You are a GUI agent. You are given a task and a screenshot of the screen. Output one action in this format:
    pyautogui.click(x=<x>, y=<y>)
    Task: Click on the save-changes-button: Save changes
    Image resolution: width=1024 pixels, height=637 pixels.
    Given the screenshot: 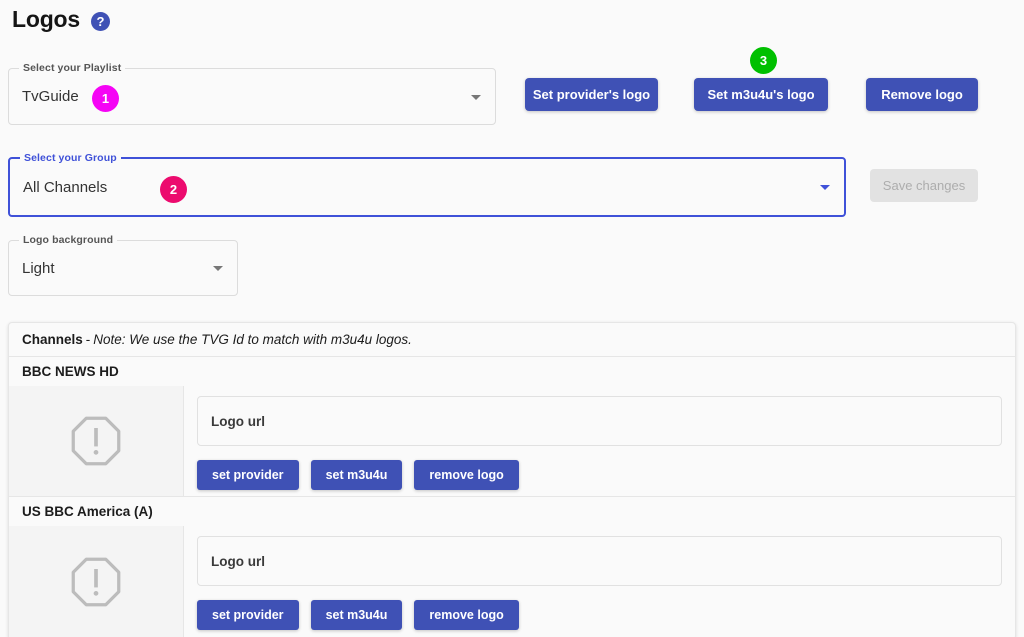 What is the action you would take?
    pyautogui.click(x=924, y=185)
    